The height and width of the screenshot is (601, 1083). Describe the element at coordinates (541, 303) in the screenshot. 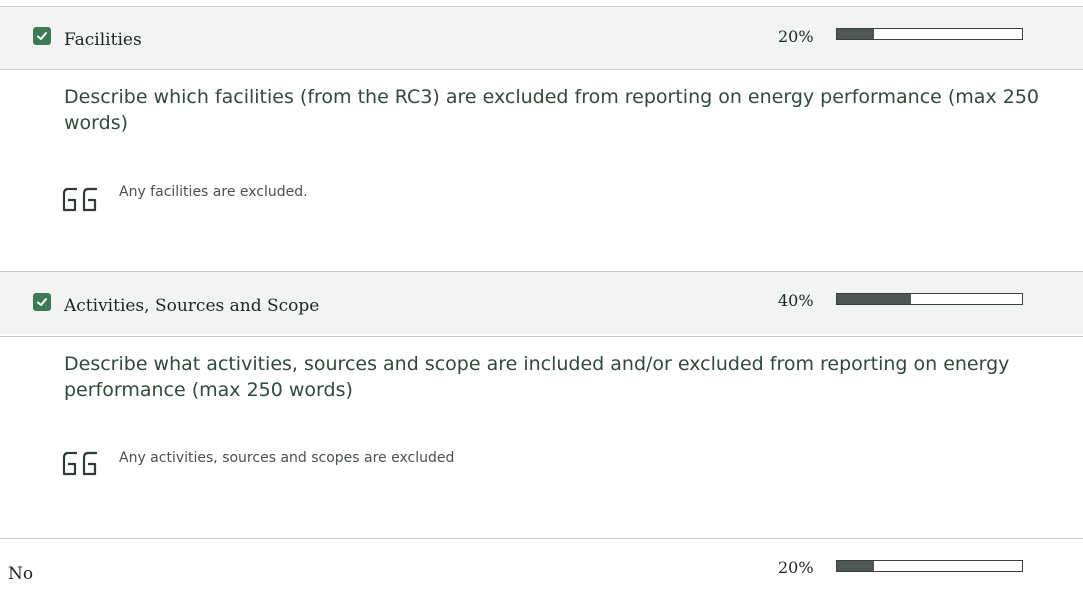

I see `section-header-activities: Activities, Sources and Scope 40%` at that location.